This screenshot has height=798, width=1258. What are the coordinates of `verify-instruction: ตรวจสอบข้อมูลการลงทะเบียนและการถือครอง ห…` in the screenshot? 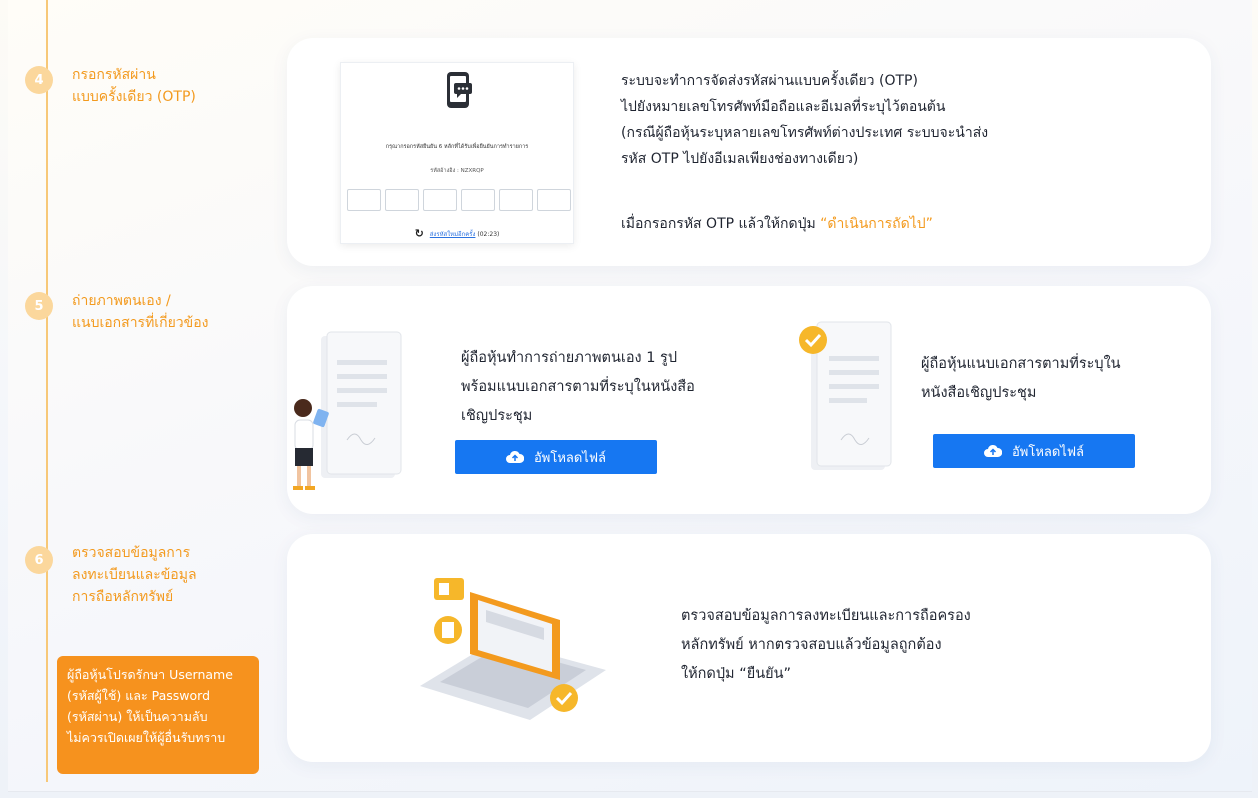 It's located at (826, 645).